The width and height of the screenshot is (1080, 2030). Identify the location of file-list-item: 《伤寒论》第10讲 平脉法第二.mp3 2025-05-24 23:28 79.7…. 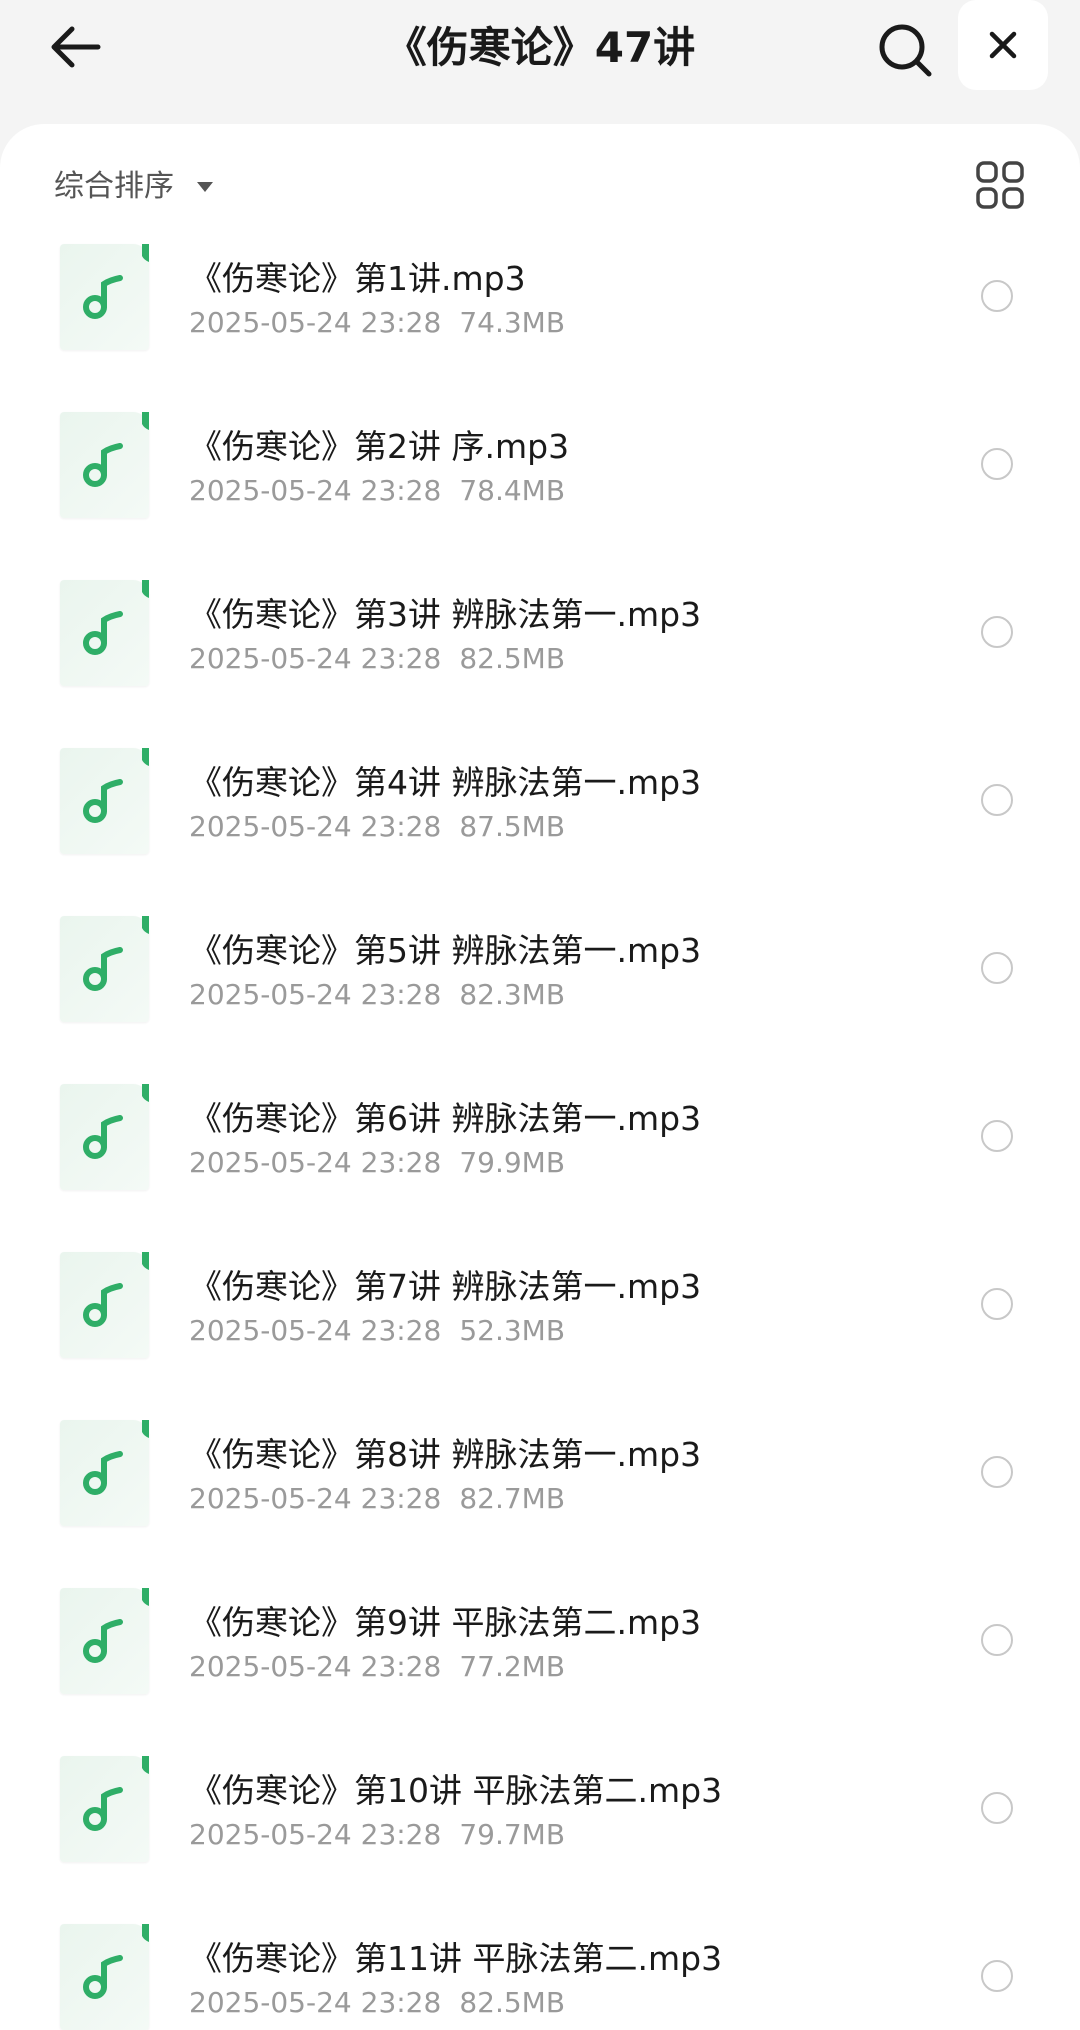
(540, 1831).